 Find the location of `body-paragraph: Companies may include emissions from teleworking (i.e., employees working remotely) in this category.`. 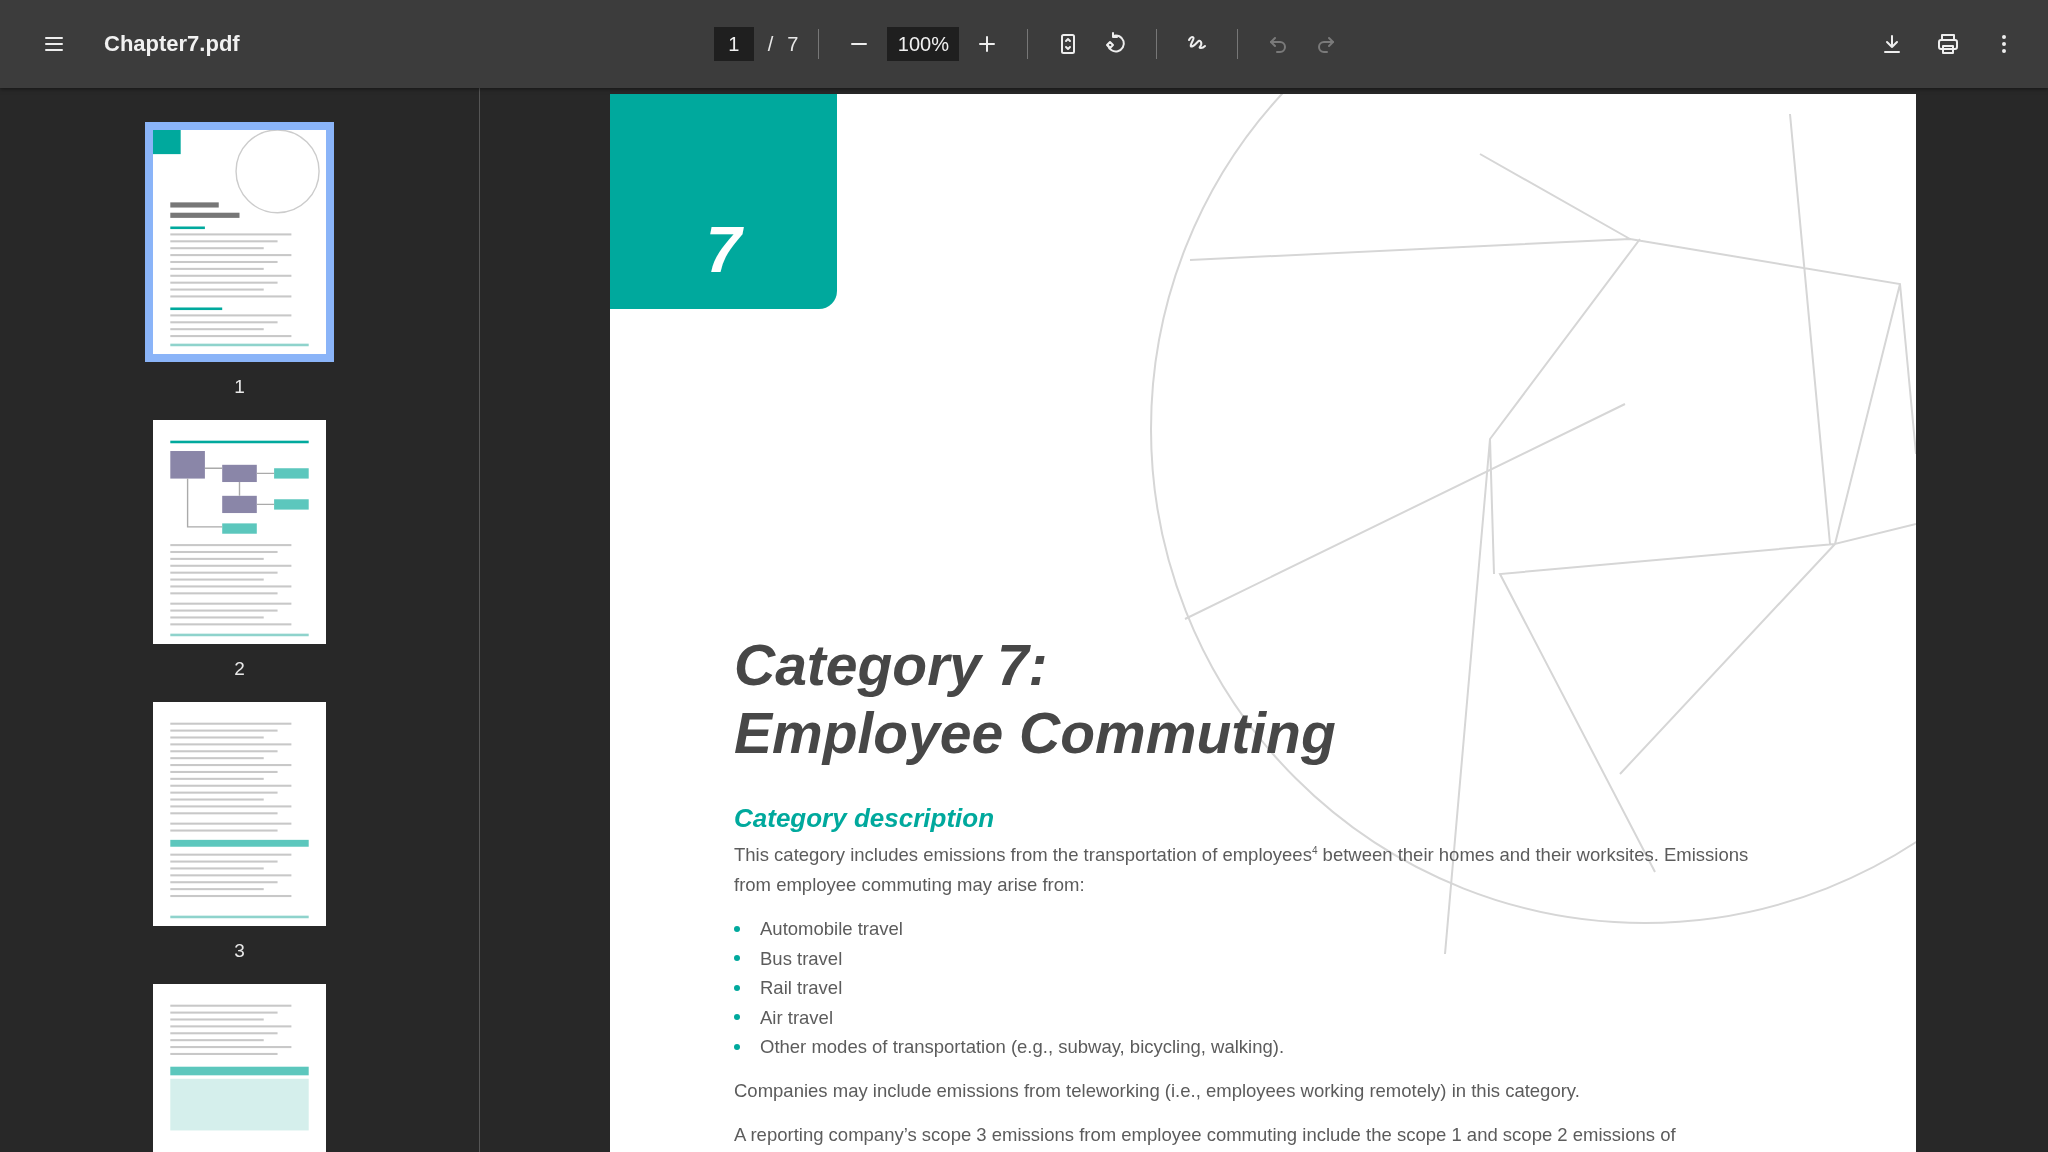

body-paragraph: Companies may include emissions from teleworking (i.e., employees working remotely) in this category. is located at coordinates (1157, 1090).